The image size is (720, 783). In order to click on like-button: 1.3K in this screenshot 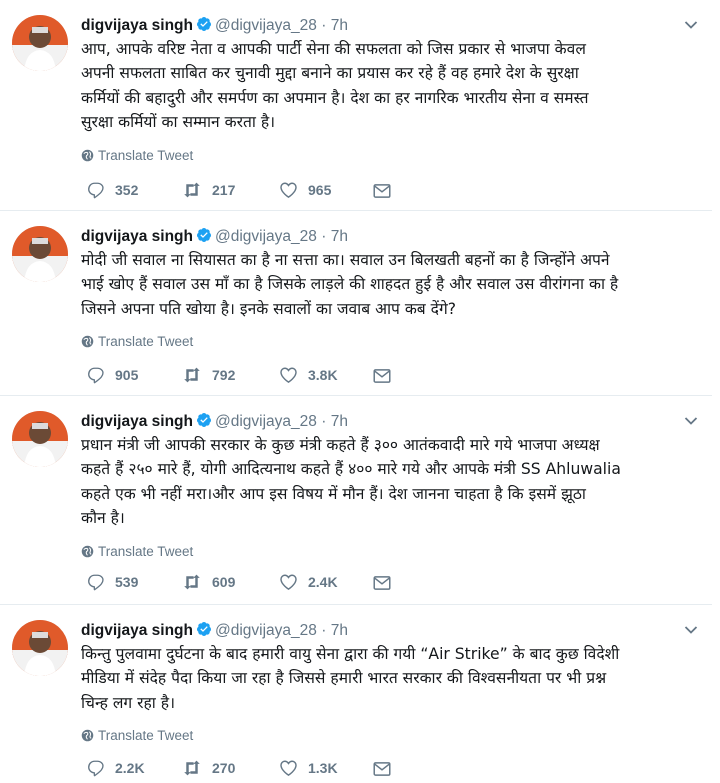, I will do `click(308, 768)`.